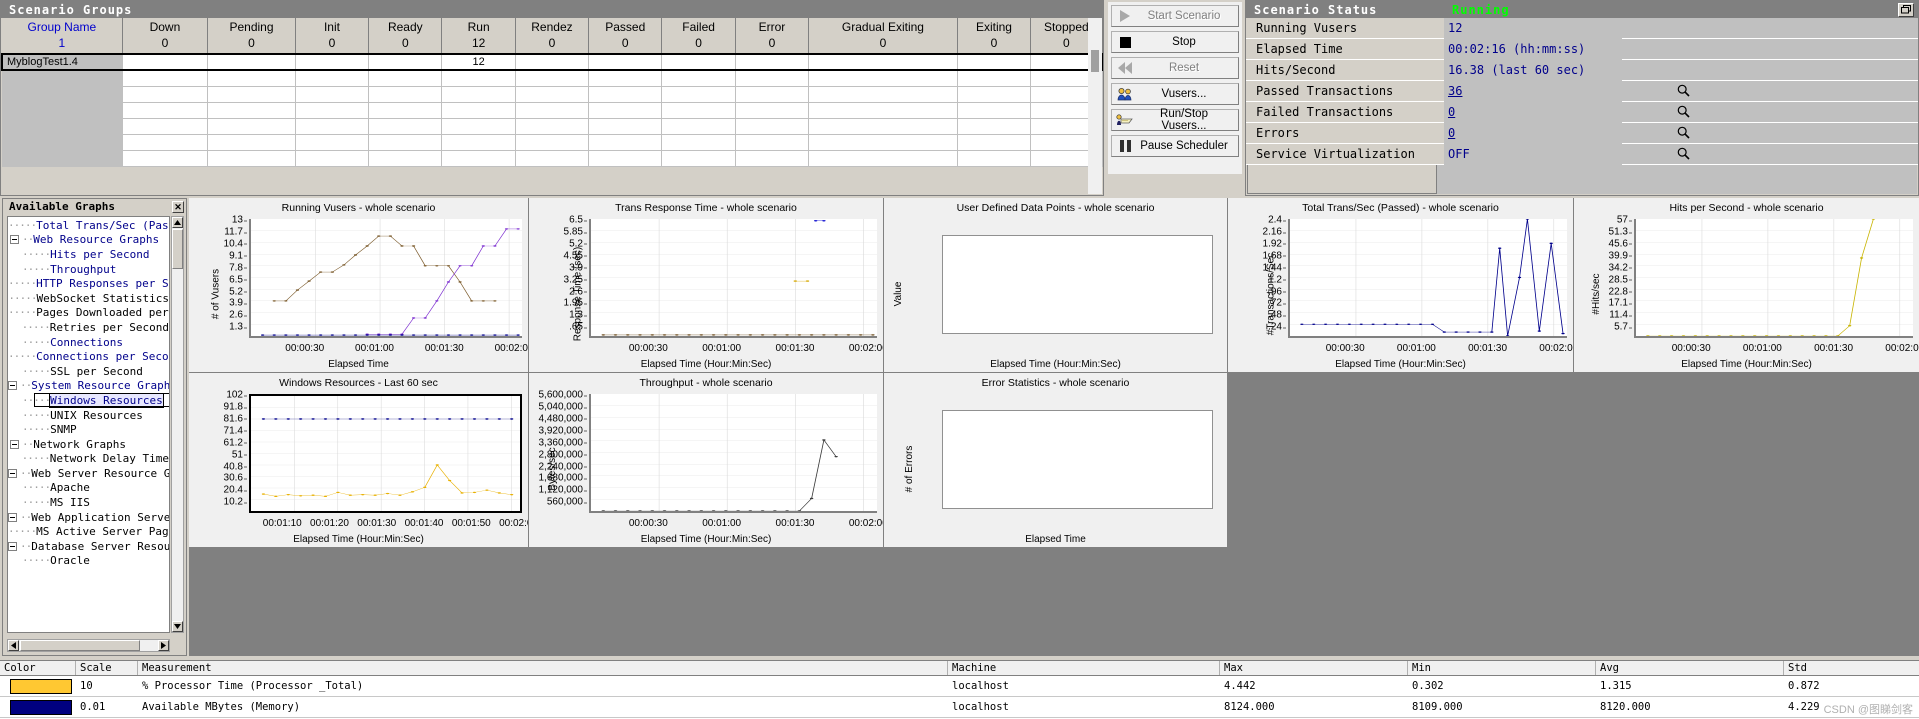 The width and height of the screenshot is (1919, 719). Describe the element at coordinates (1095, 106) in the screenshot. I see `scenario-groups-scrollbar` at that location.